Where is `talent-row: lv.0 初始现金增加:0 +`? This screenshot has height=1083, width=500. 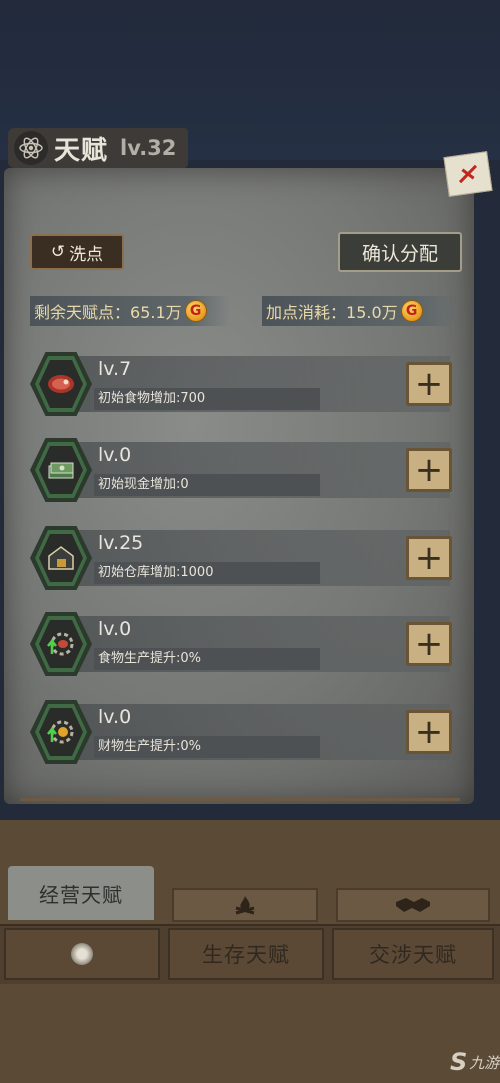 talent-row: lv.0 初始现金增加:0 + is located at coordinates (245, 470).